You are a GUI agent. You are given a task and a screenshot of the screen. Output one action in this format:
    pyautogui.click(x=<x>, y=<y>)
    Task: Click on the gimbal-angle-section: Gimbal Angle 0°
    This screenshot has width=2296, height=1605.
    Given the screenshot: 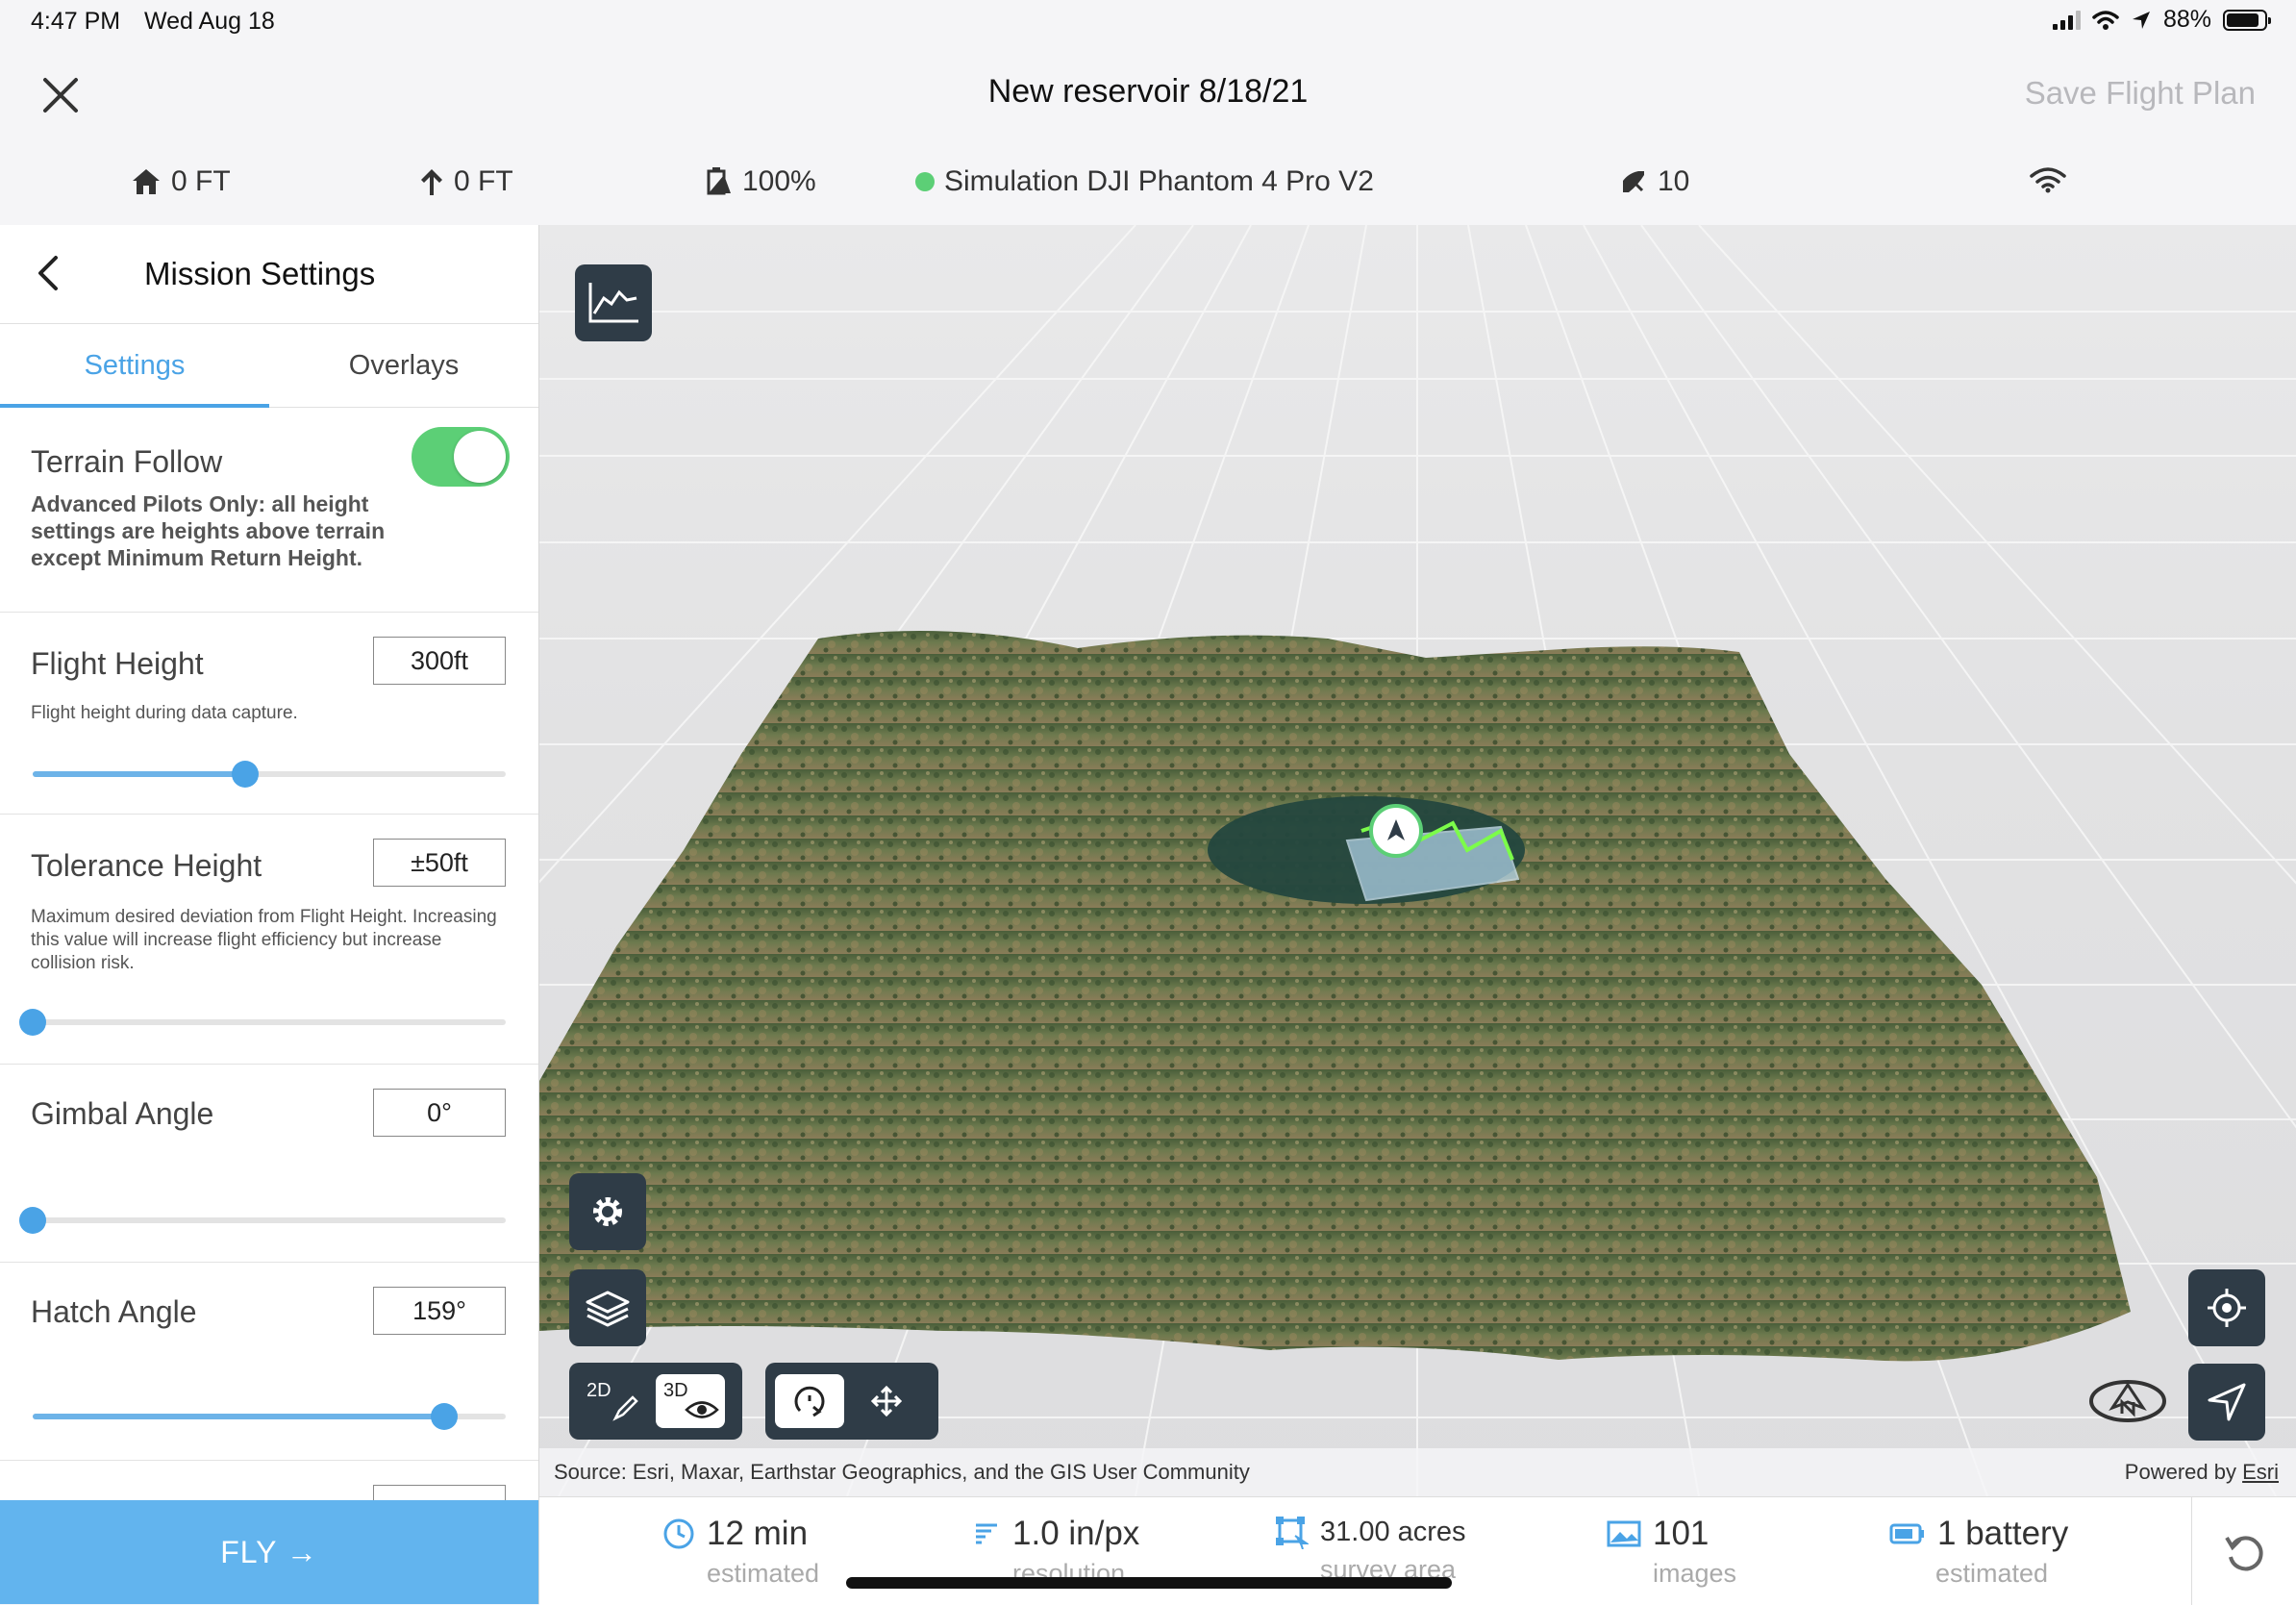 What is the action you would take?
    pyautogui.click(x=269, y=1163)
    